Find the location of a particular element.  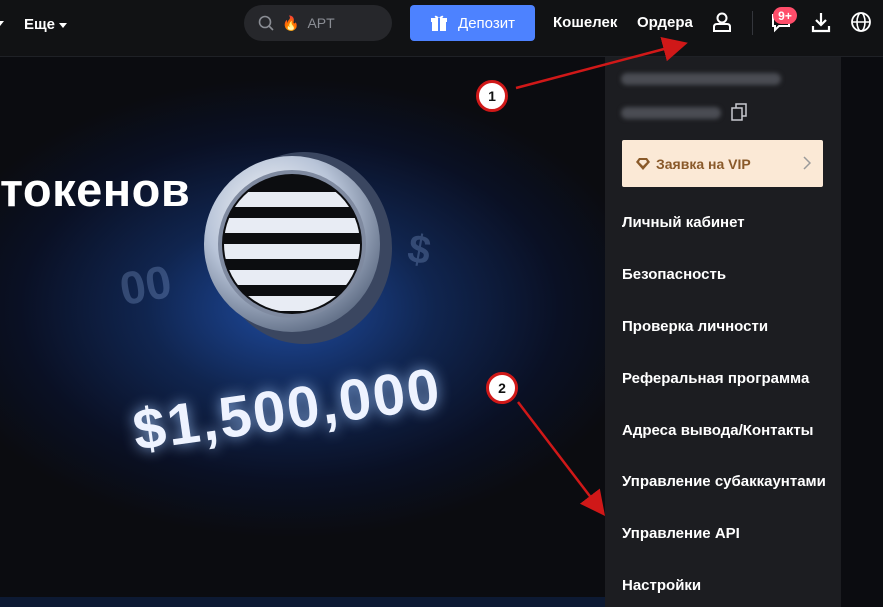

annotation-marker-2: 2 is located at coordinates (502, 388).